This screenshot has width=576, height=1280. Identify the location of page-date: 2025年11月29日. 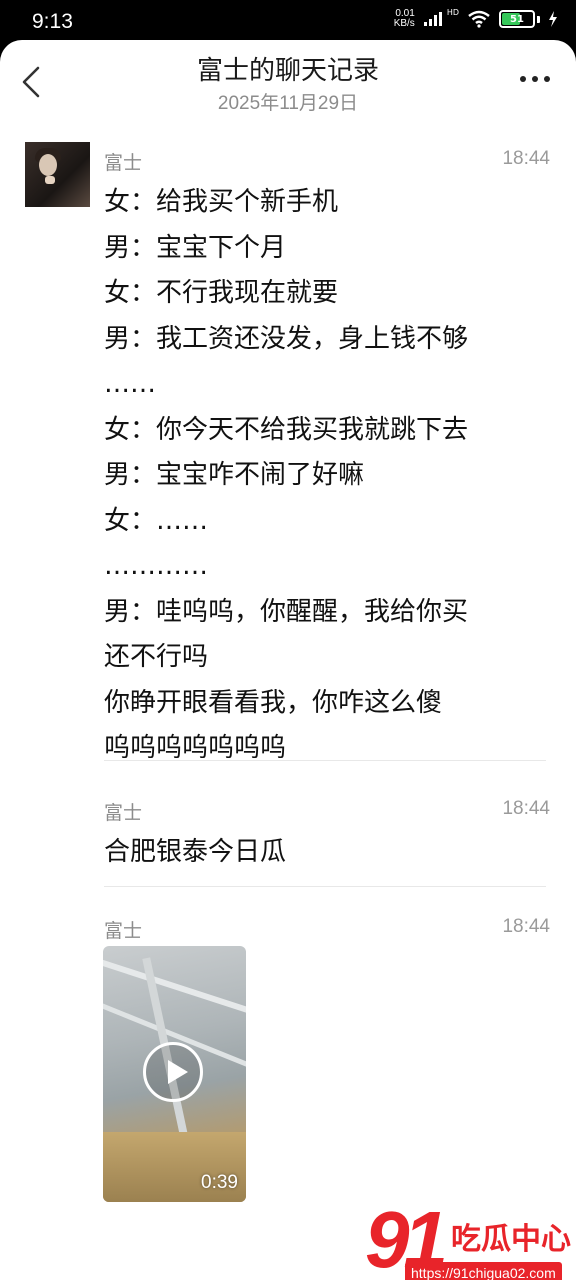
(288, 103).